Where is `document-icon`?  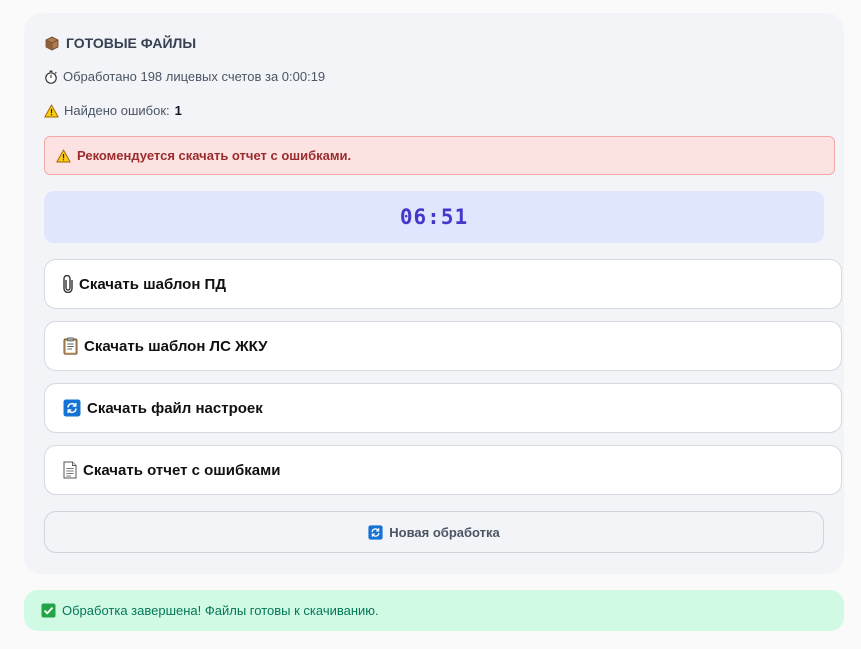
document-icon is located at coordinates (70, 470).